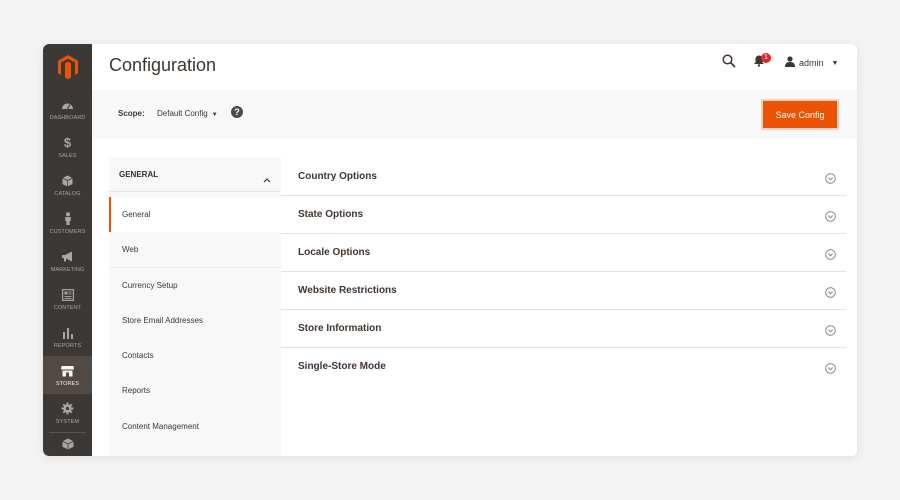 The height and width of the screenshot is (500, 900). What do you see at coordinates (195, 174) in the screenshot?
I see `config-group-header: GENERAL` at bounding box center [195, 174].